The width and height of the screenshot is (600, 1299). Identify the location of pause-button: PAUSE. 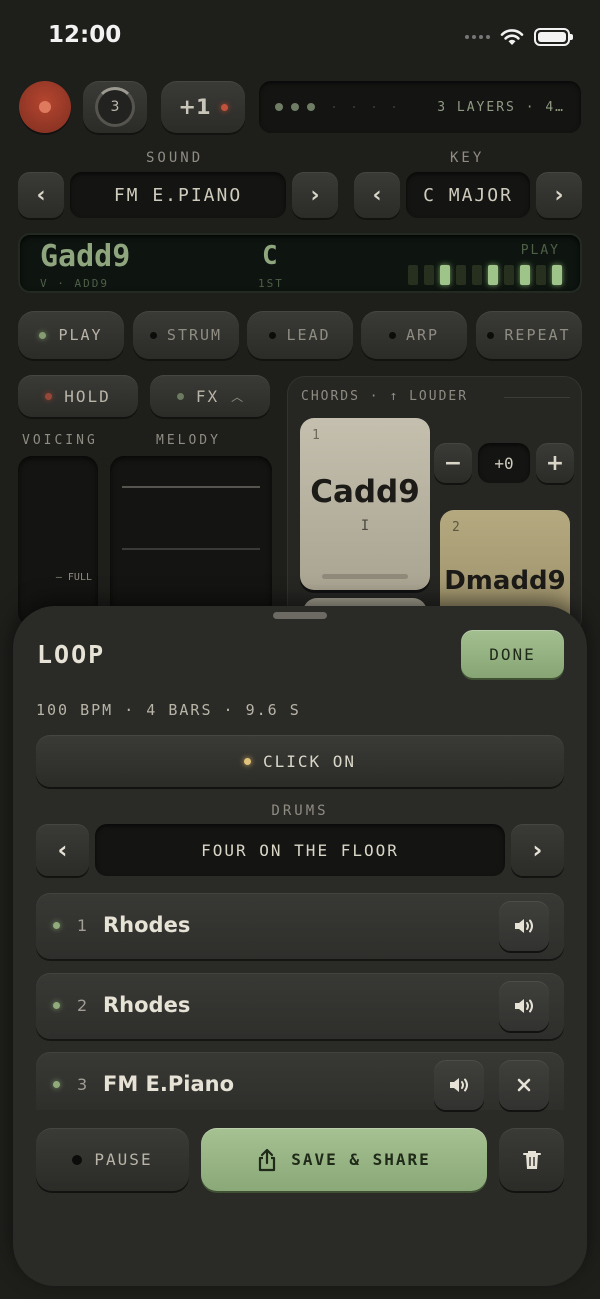
(112, 1159).